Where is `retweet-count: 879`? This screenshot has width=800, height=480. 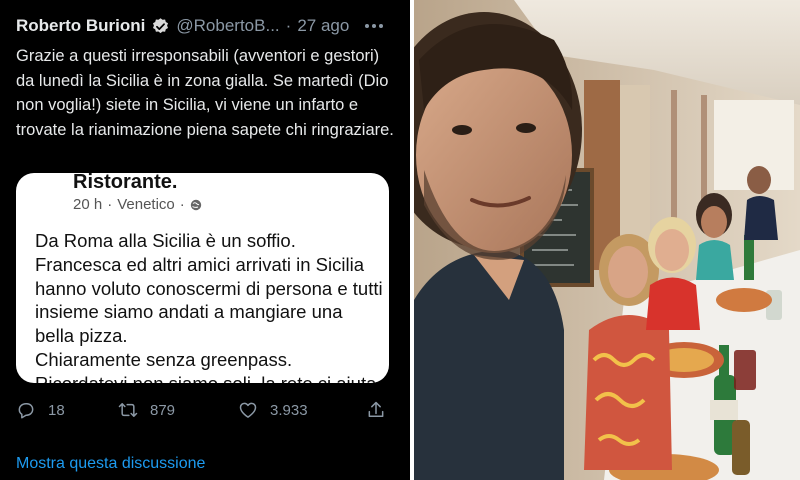
retweet-count: 879 is located at coordinates (163, 410).